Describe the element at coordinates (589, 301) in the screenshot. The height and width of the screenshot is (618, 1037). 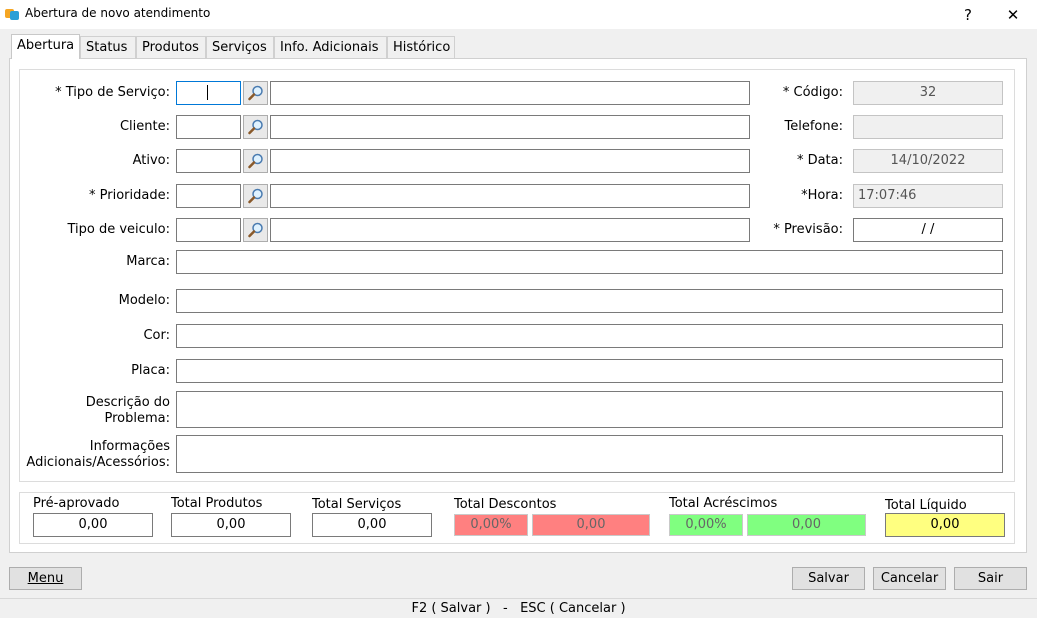
I see `modelo-input` at that location.